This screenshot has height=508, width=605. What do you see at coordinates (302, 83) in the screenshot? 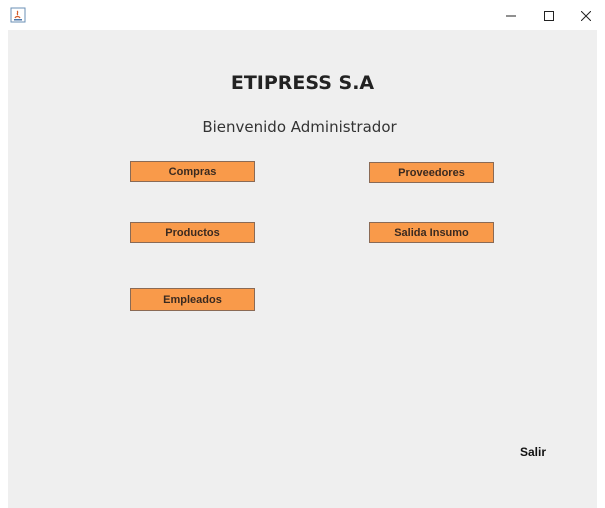
I see `company-title: ETIPRESS S.A` at bounding box center [302, 83].